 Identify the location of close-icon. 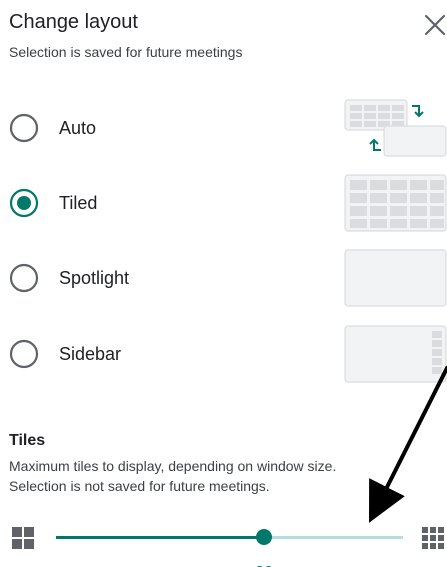
(435, 25).